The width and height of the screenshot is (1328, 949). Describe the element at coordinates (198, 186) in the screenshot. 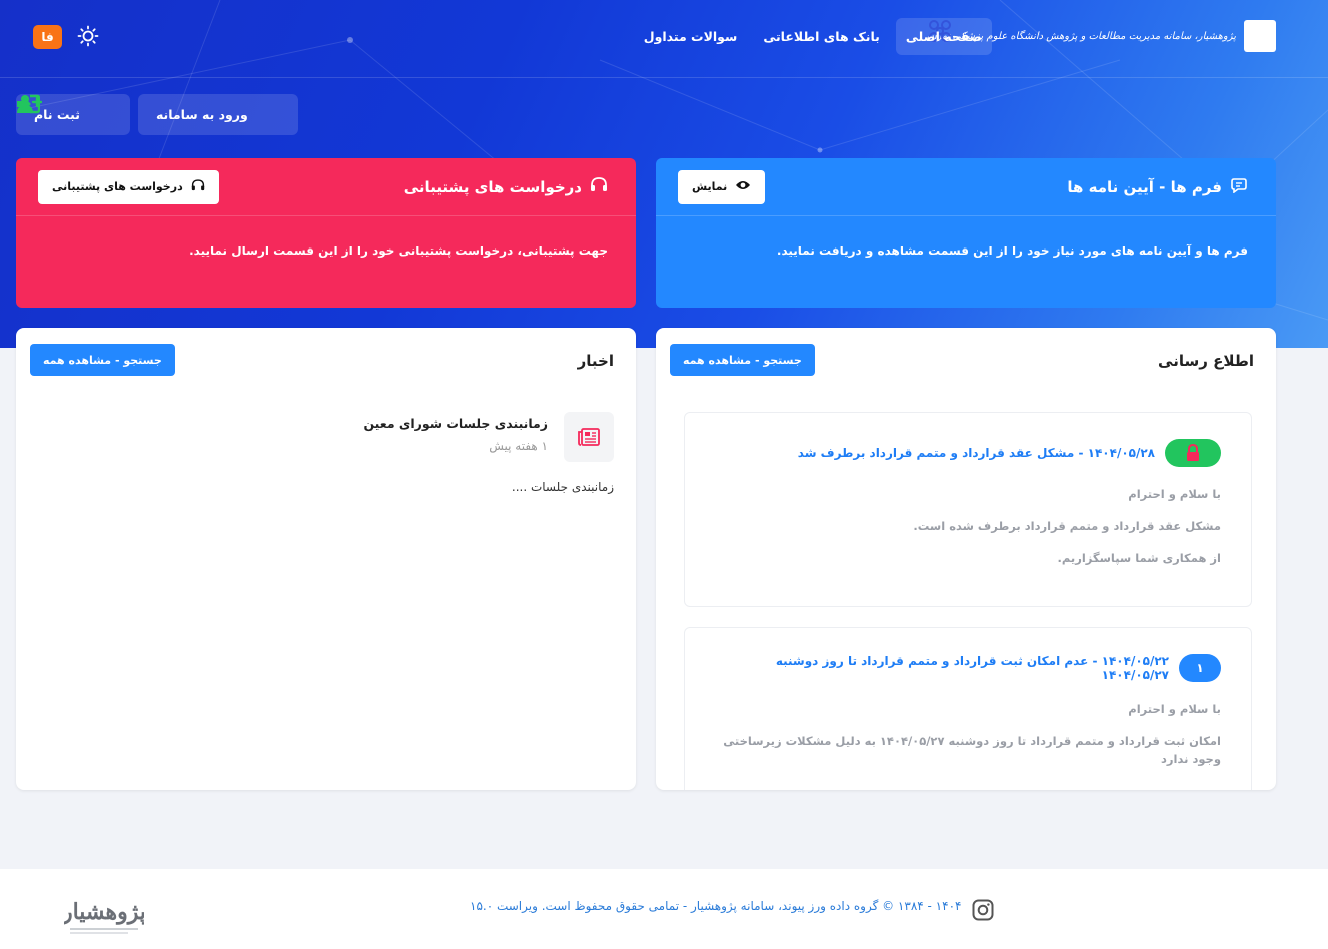

I see `headset-small-icon` at that location.